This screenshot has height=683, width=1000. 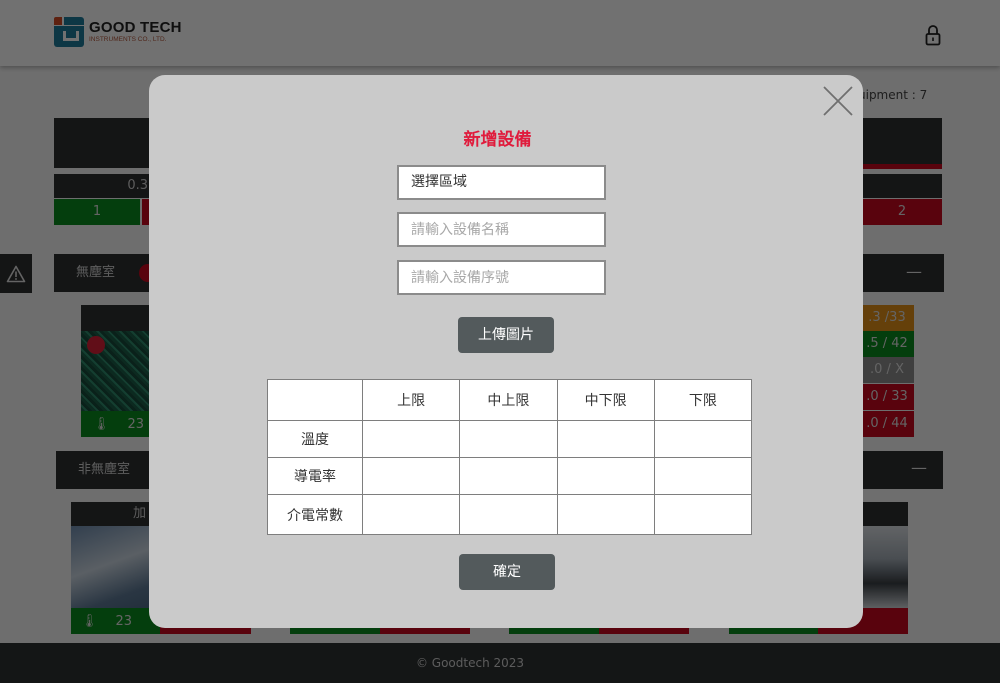 What do you see at coordinates (501, 229) in the screenshot?
I see `equipment-name-input` at bounding box center [501, 229].